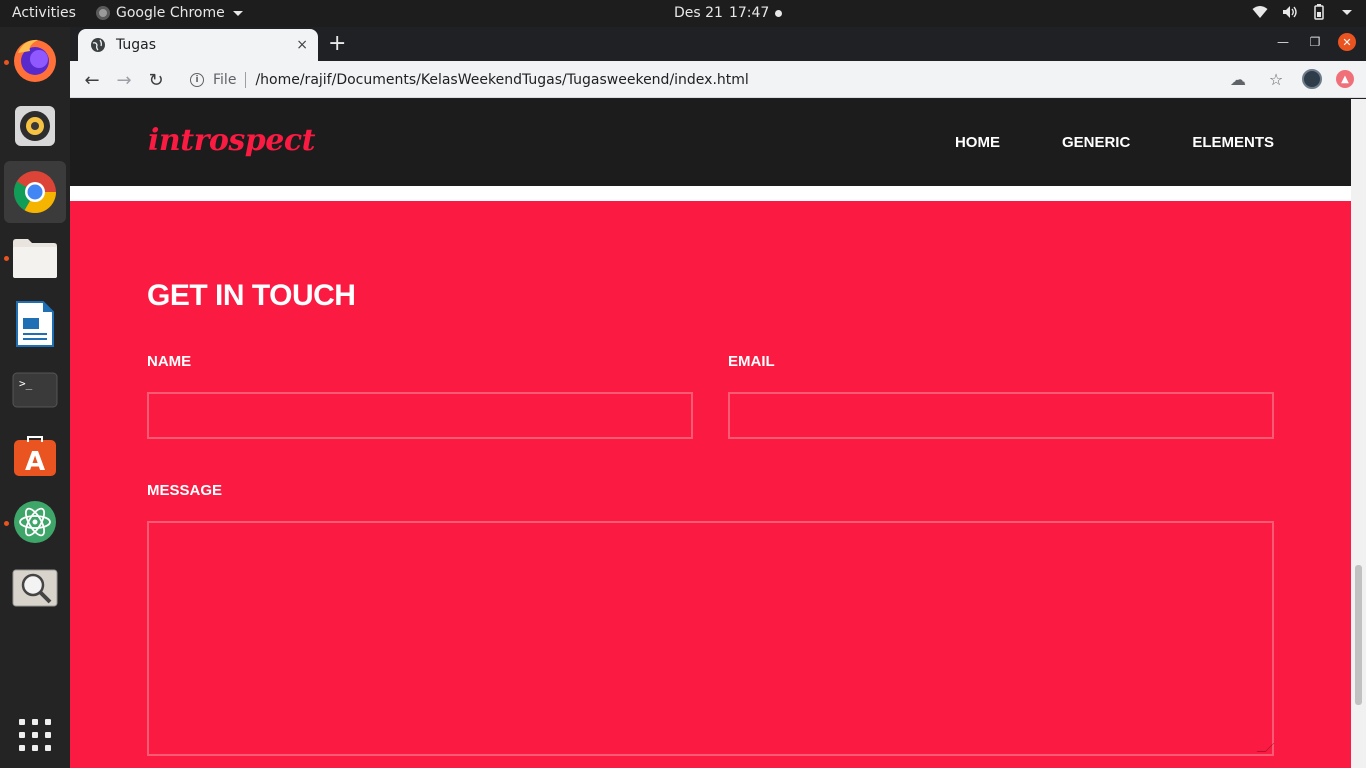 This screenshot has height=768, width=1366. What do you see at coordinates (1296, 79) in the screenshot?
I see `toolbar-actions: ☁ ☆ ▲` at bounding box center [1296, 79].